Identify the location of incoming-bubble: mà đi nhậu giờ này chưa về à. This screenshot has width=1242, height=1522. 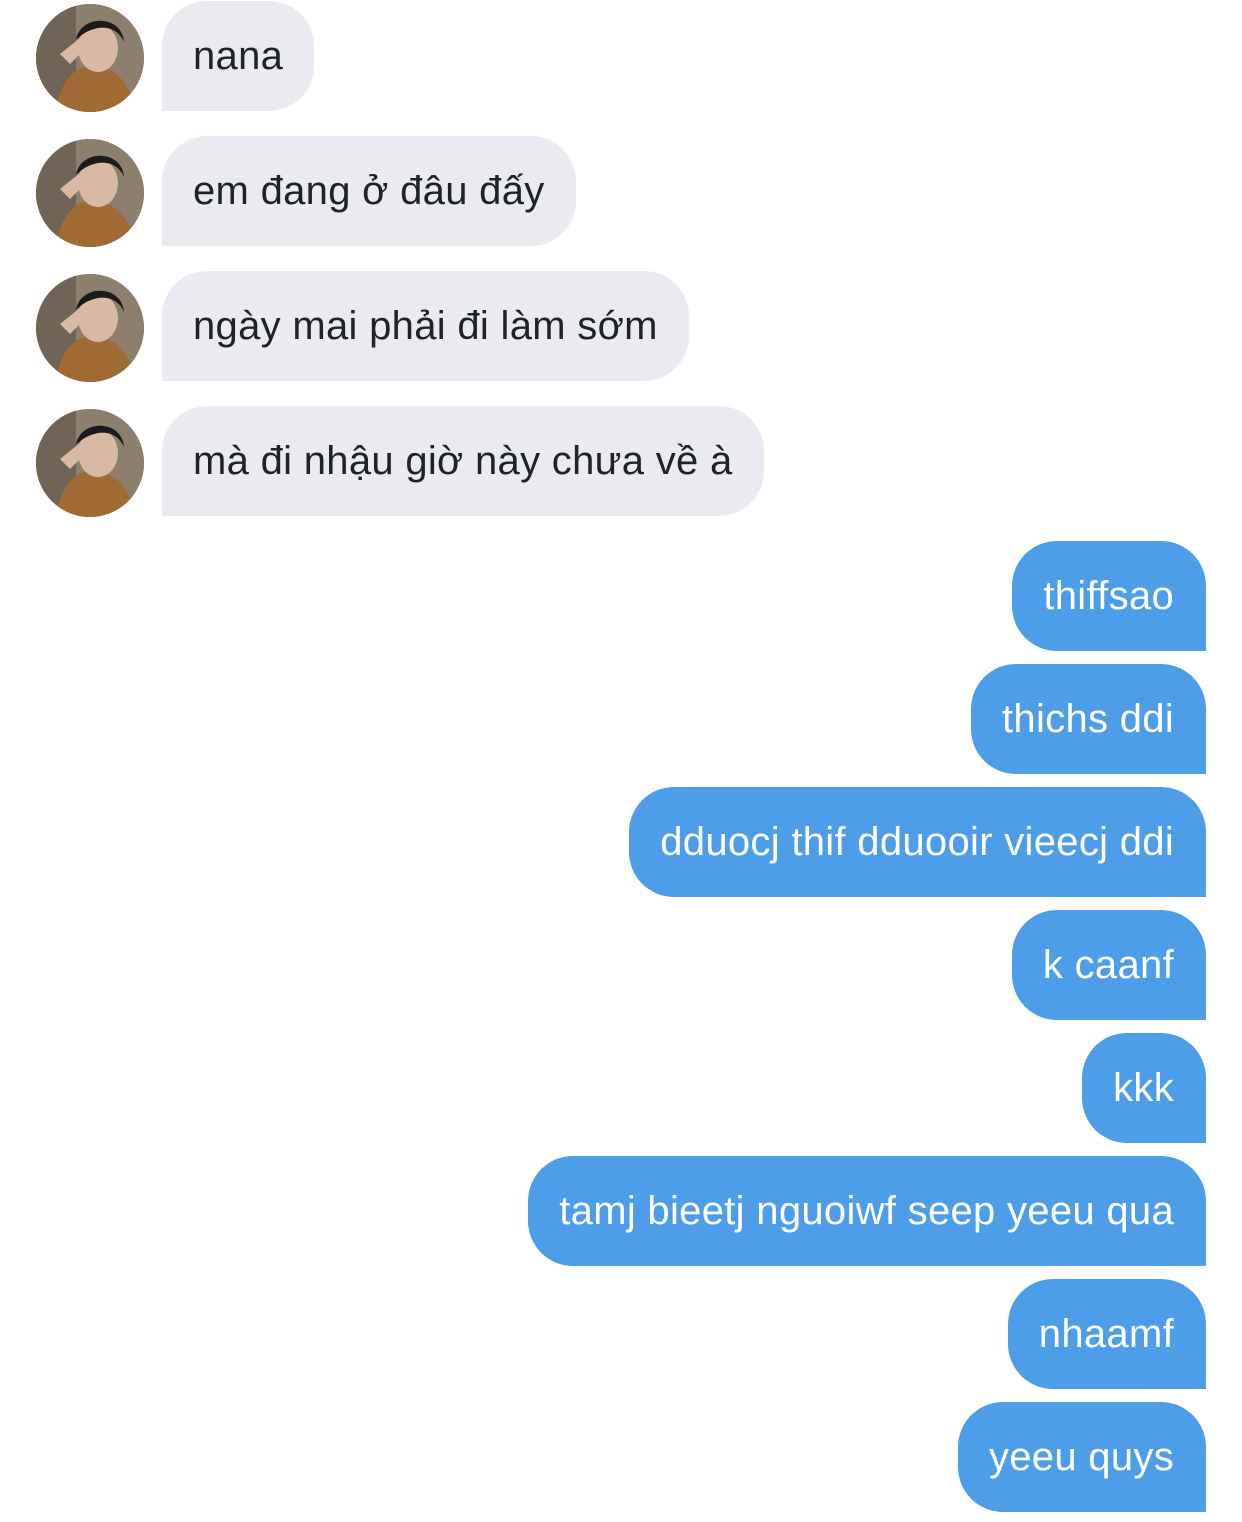
(463, 461).